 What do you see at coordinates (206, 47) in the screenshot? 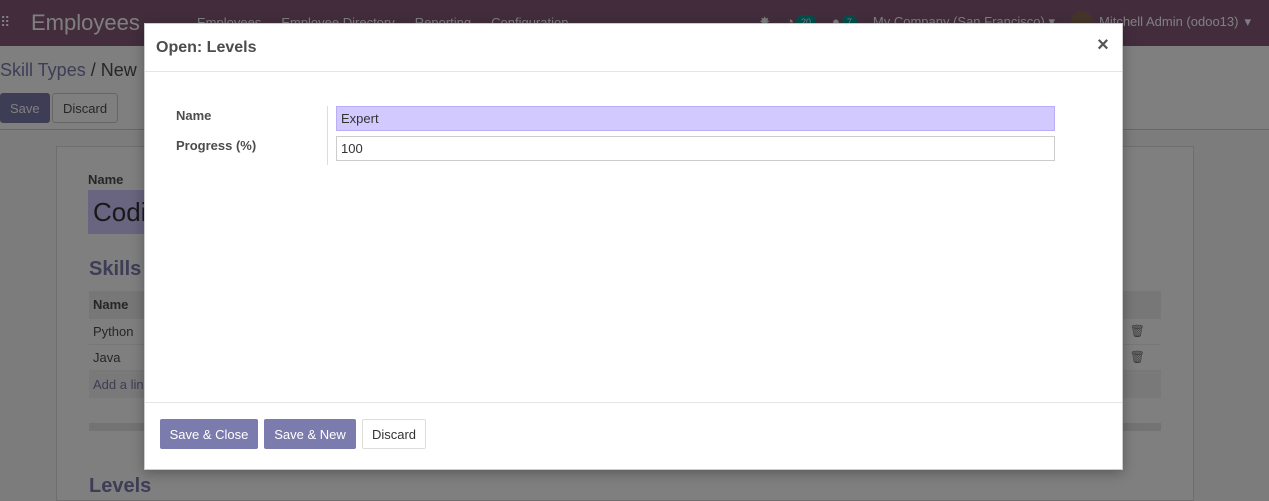
I see `dialog-title: Open: Levels` at bounding box center [206, 47].